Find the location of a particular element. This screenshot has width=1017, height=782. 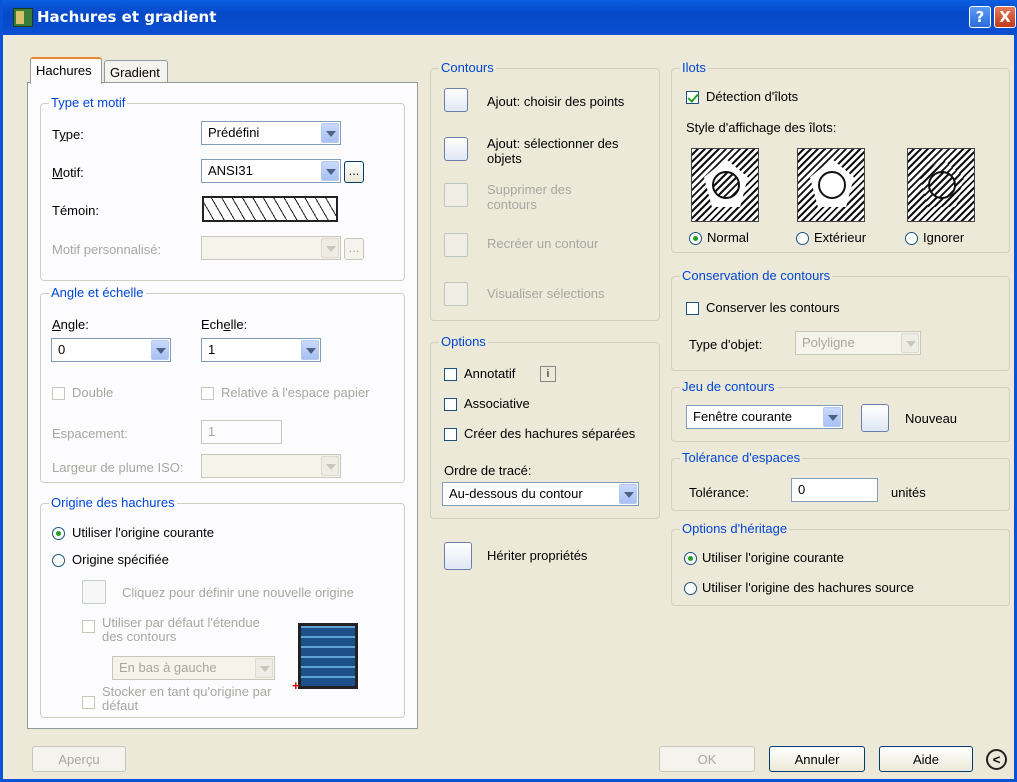

ignorer-style-icon is located at coordinates (941, 185).